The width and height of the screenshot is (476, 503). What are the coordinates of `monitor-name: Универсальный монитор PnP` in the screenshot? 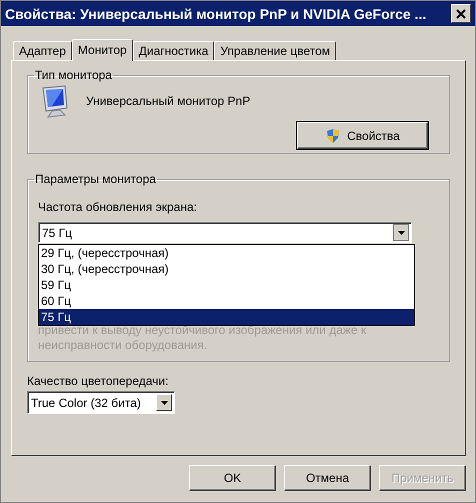 It's located at (168, 101).